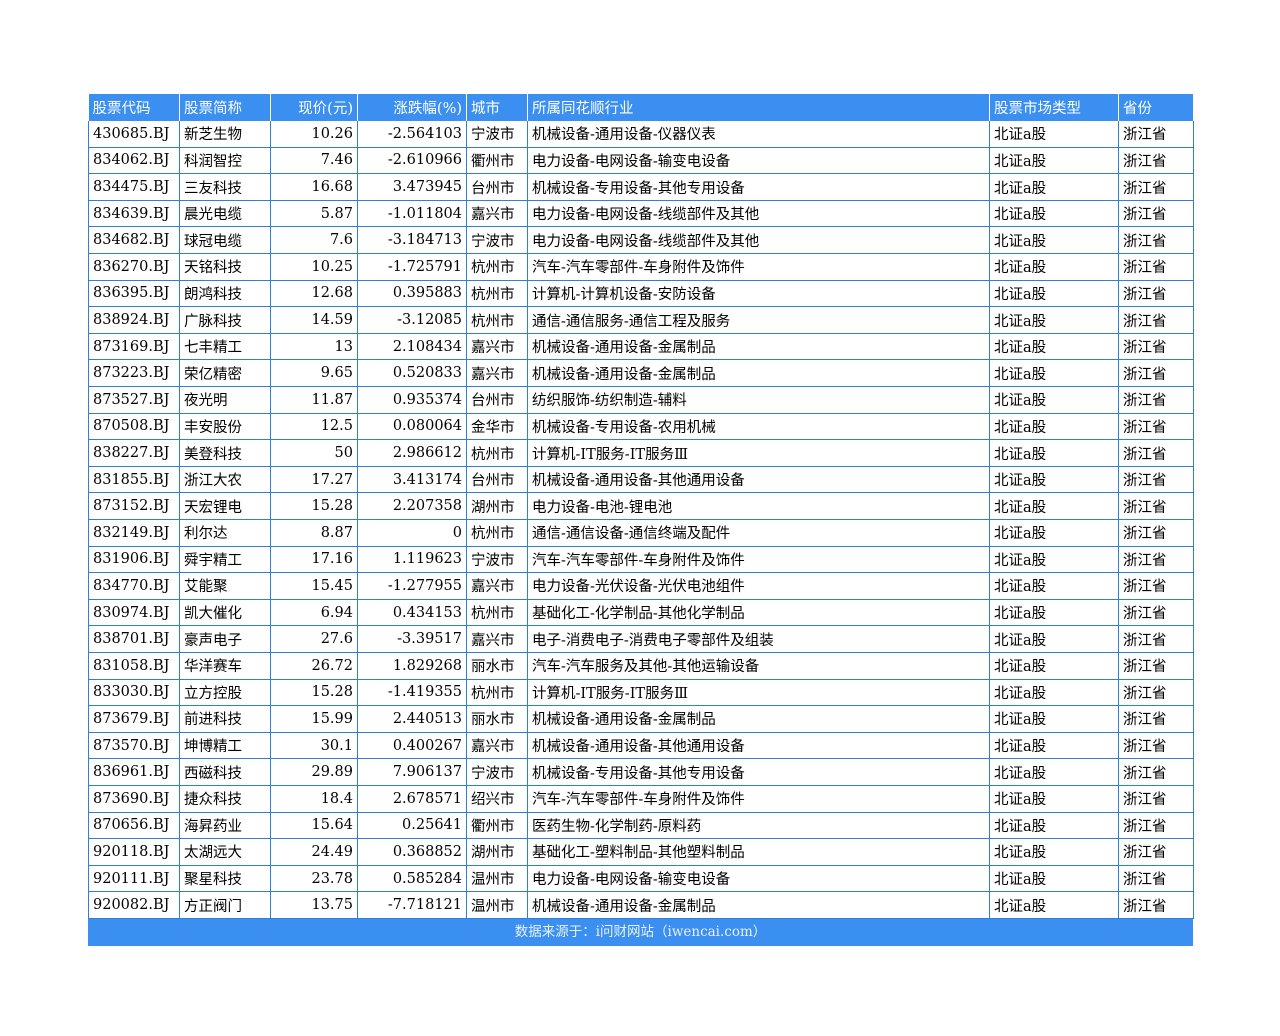 This screenshot has width=1280, height=1036. I want to click on stock-code-cell: 834682.BJ, so click(134, 240).